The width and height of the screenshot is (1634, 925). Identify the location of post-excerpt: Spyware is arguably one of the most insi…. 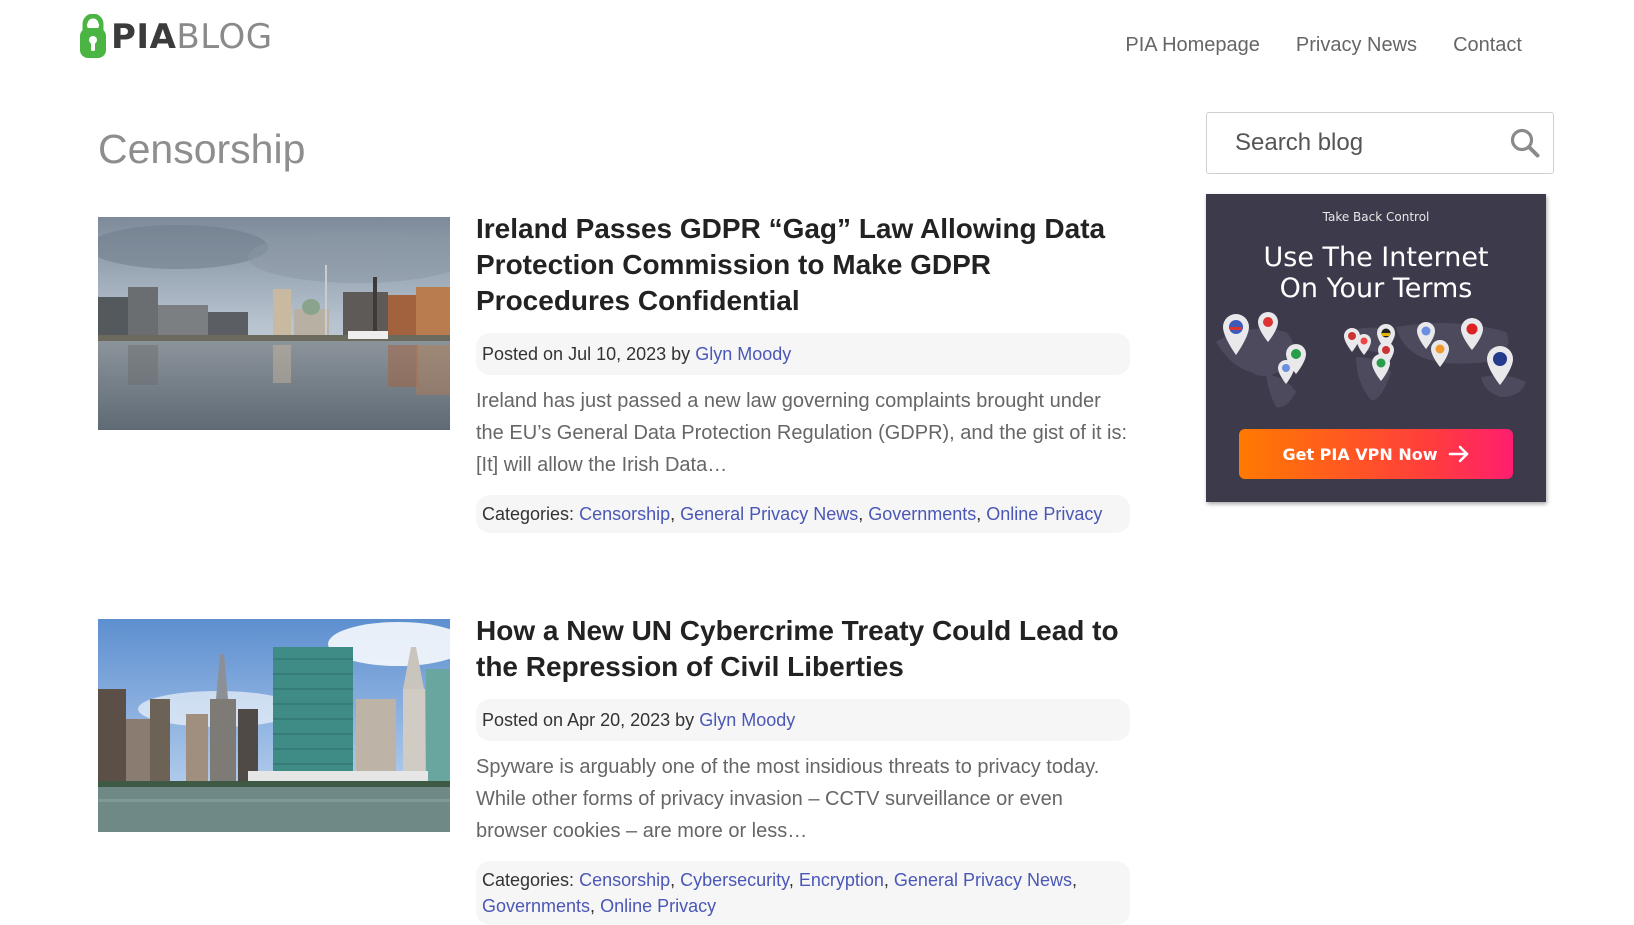
(788, 799).